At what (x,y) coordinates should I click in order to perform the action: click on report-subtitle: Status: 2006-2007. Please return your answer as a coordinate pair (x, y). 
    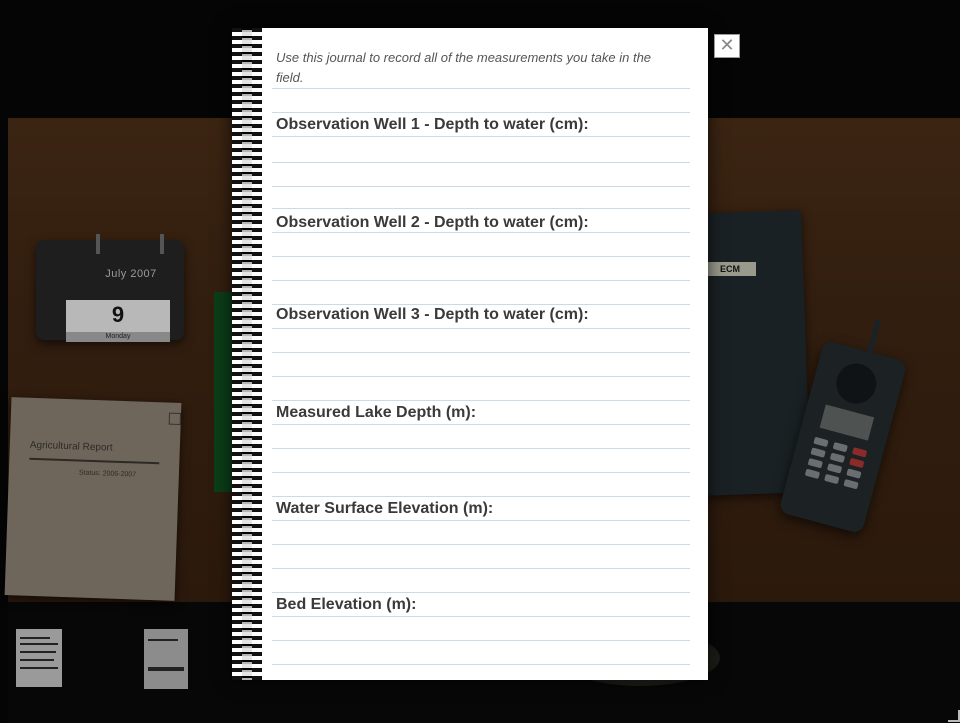
    Looking at the image, I should click on (107, 474).